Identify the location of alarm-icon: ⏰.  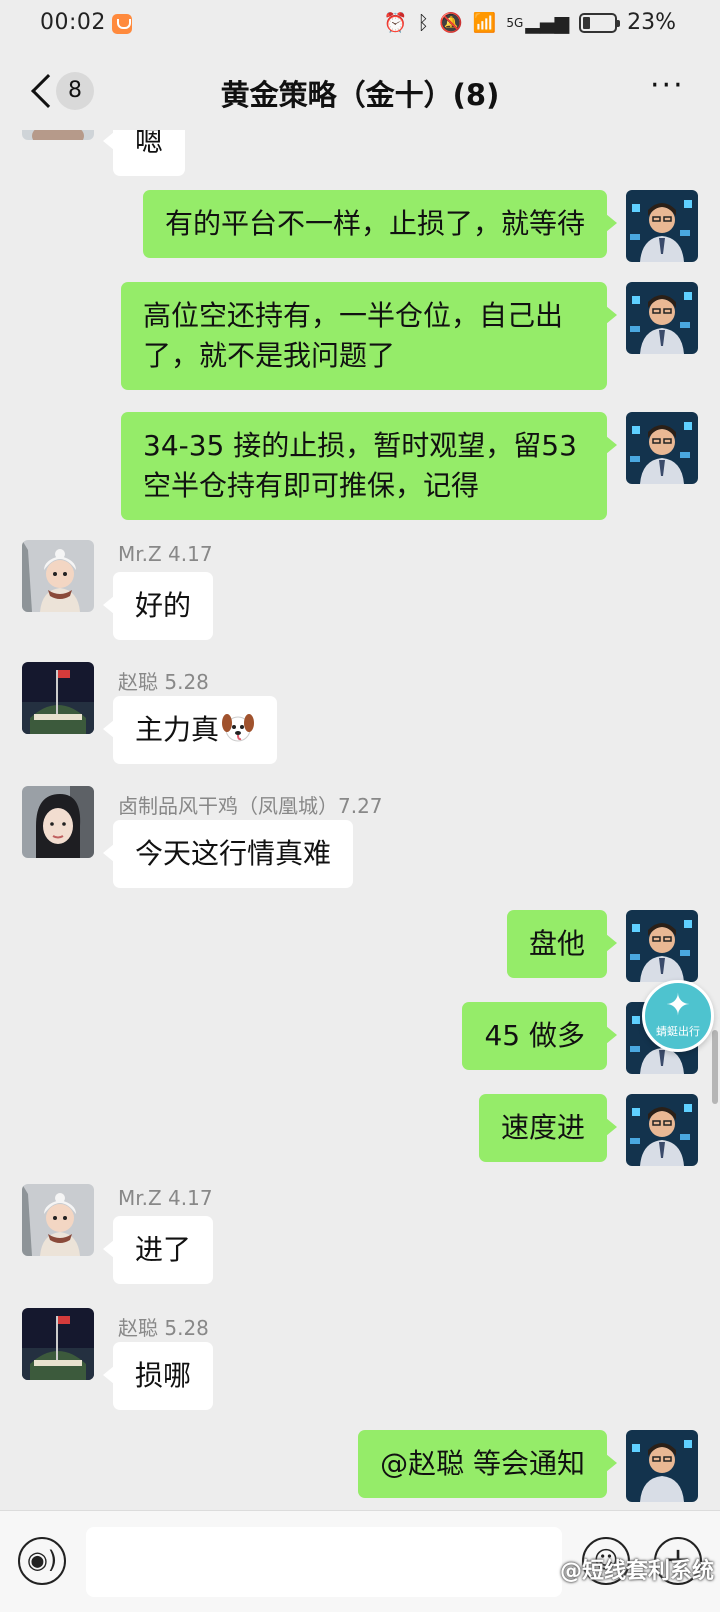
(395, 23).